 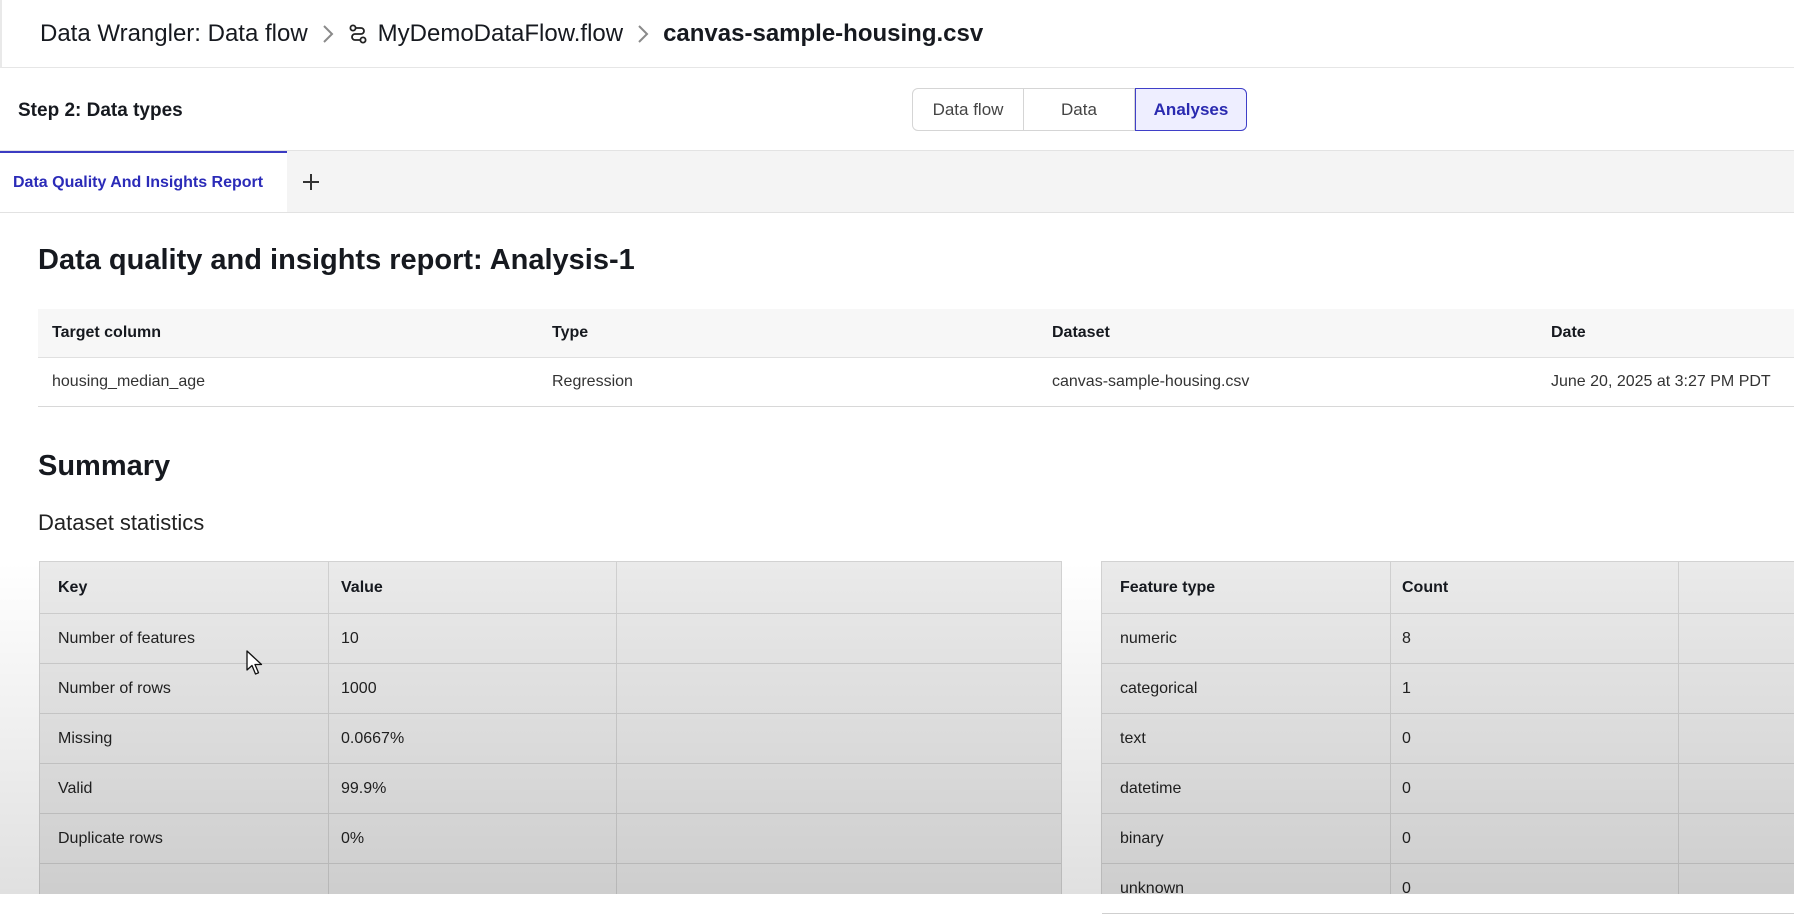 I want to click on stat-key: Number of rows, so click(x=114, y=688).